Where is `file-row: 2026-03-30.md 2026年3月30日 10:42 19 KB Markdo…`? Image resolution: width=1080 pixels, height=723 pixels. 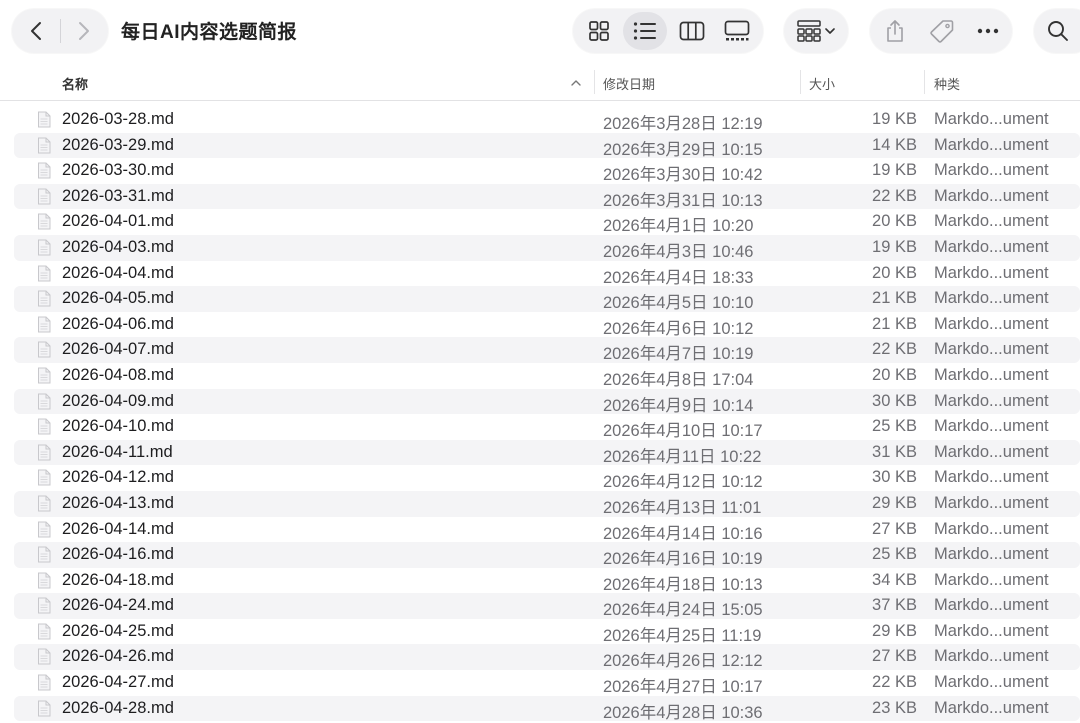 file-row: 2026-03-30.md 2026年3月30日 10:42 19 KB Markdo… is located at coordinates (540, 171).